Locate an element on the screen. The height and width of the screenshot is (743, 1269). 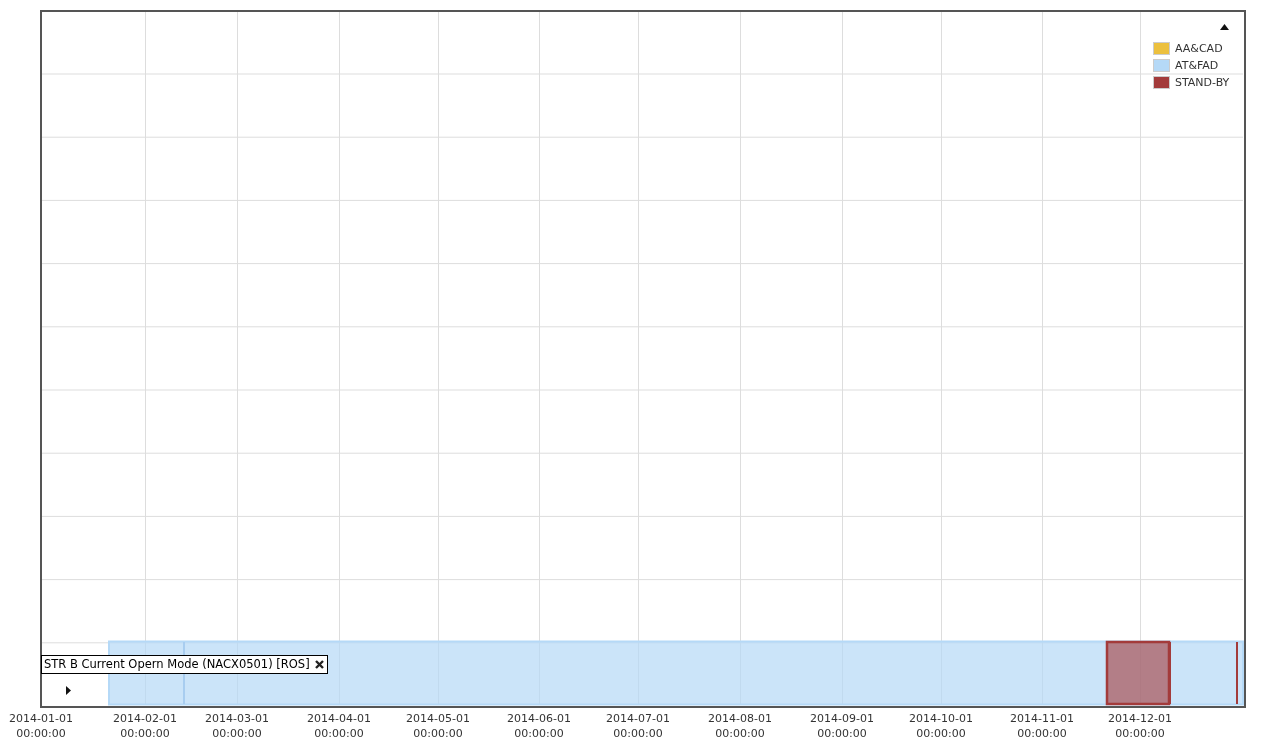
axis-date-label: 2014-06-01 is located at coordinates (539, 718).